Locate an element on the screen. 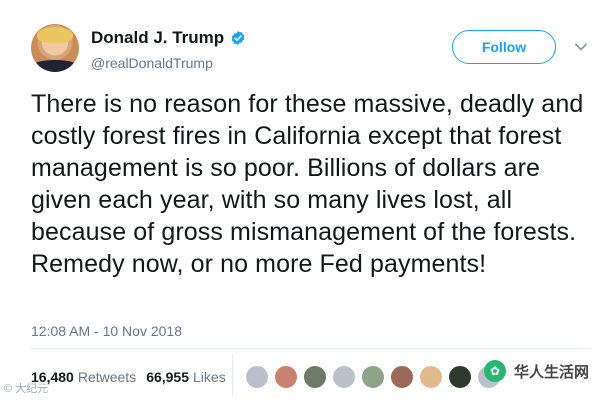  tweet-stats: 16,480 Retweets 66,955 Likes is located at coordinates (133, 377).